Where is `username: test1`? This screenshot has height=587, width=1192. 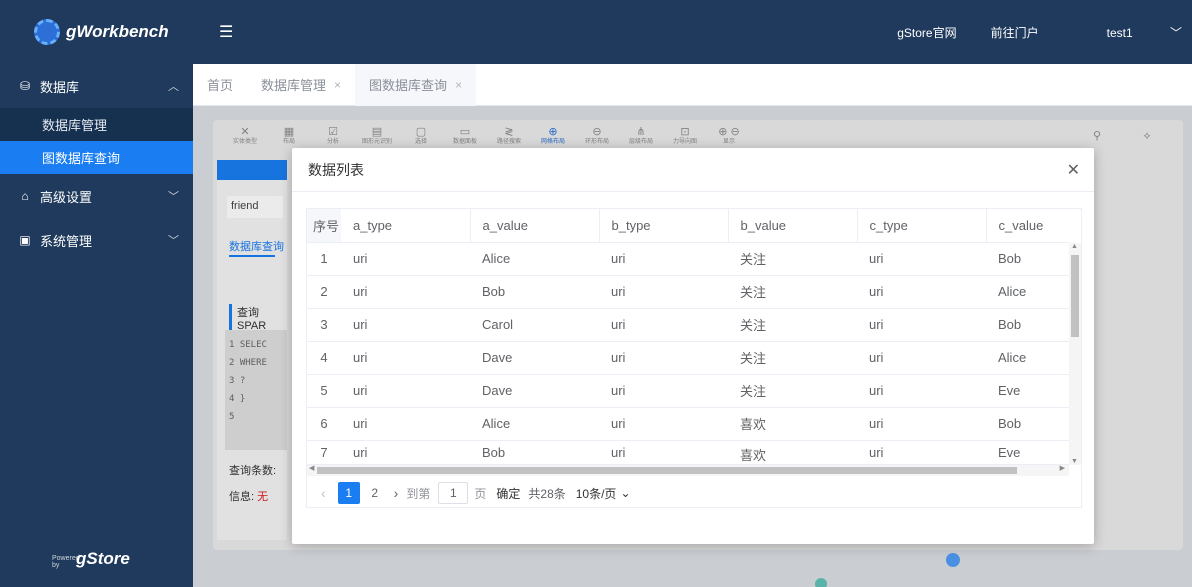
username: test1 is located at coordinates (1119, 32).